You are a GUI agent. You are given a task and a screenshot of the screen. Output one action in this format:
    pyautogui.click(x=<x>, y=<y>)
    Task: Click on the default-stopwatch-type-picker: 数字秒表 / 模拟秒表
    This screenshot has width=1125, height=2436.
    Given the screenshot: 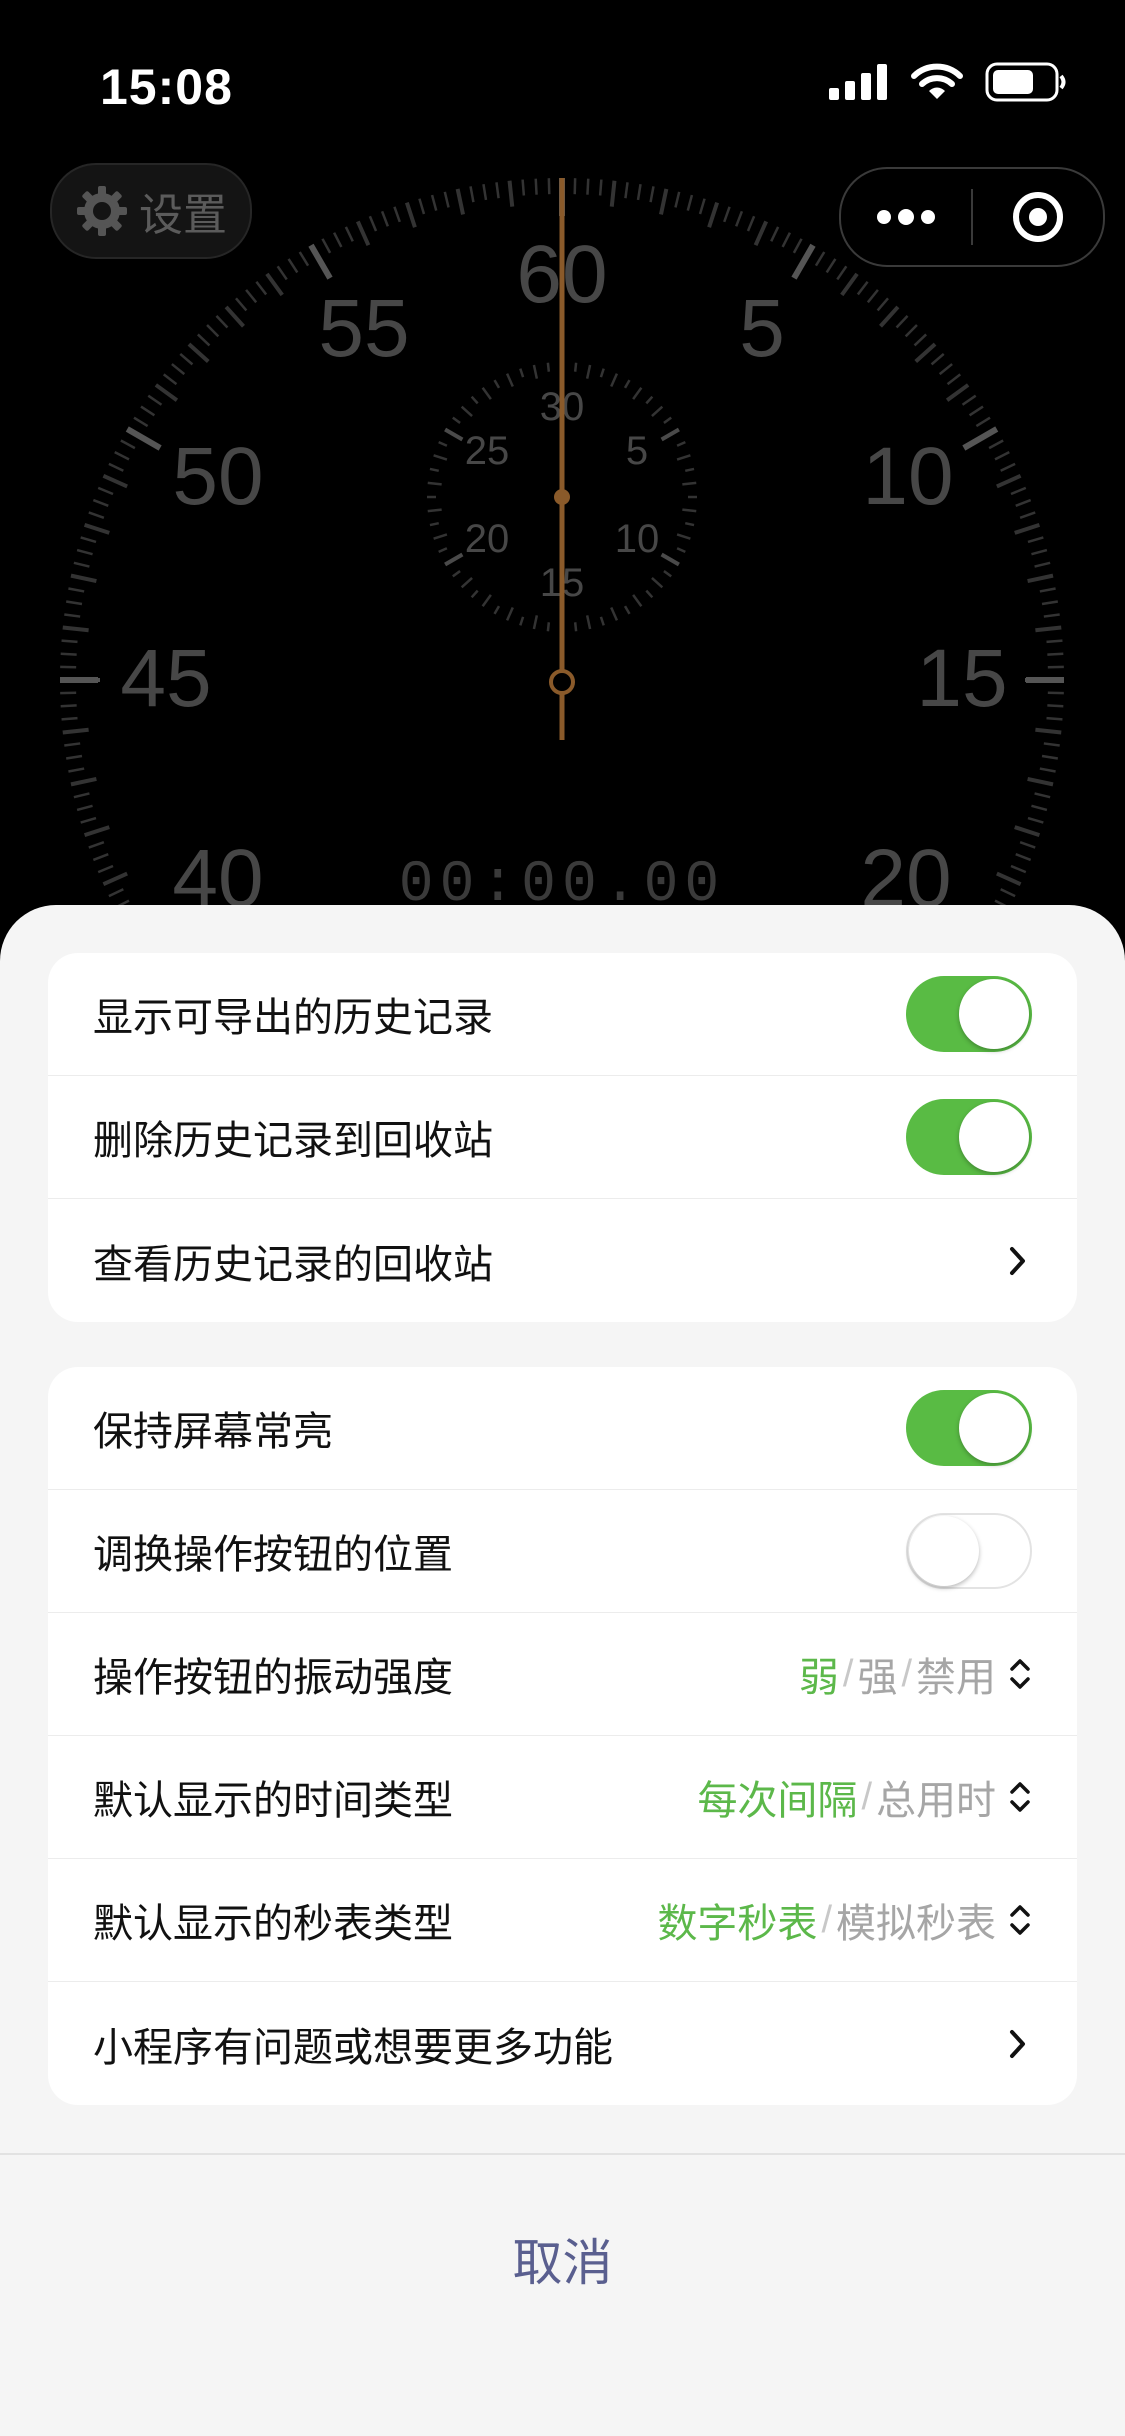 What is the action you would take?
    pyautogui.click(x=844, y=1920)
    